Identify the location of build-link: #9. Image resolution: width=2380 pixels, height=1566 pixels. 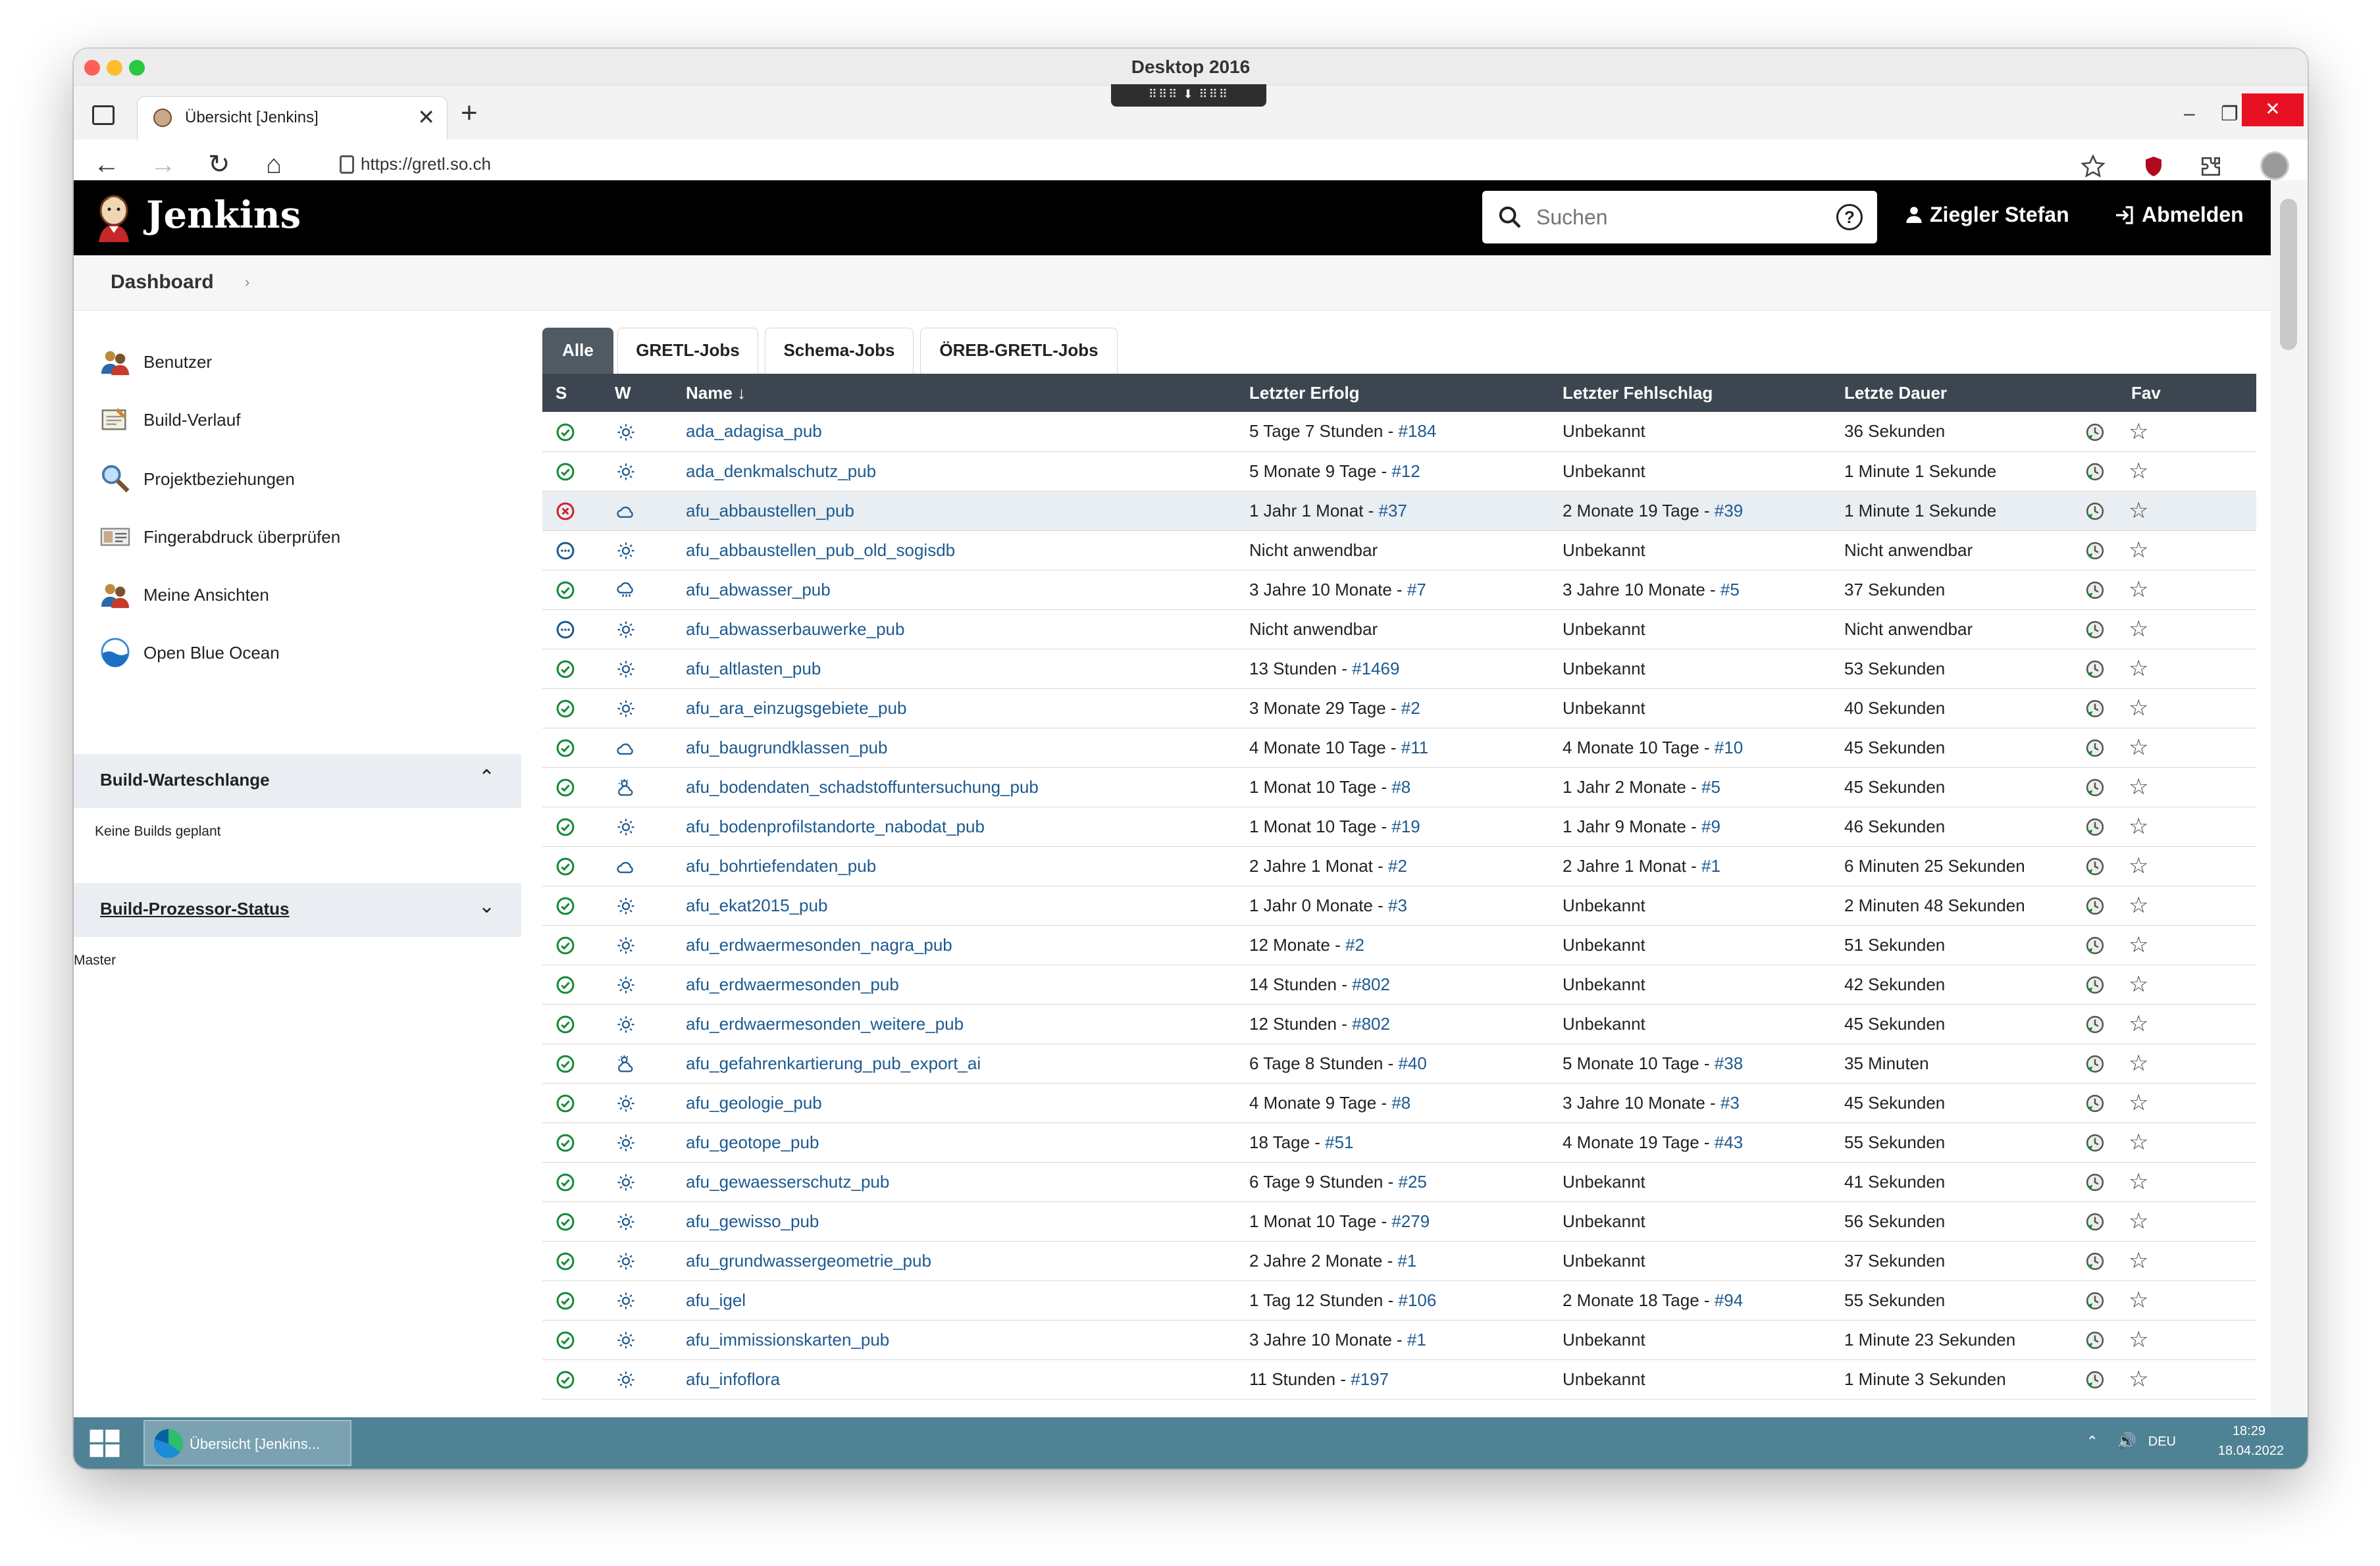
(1710, 826).